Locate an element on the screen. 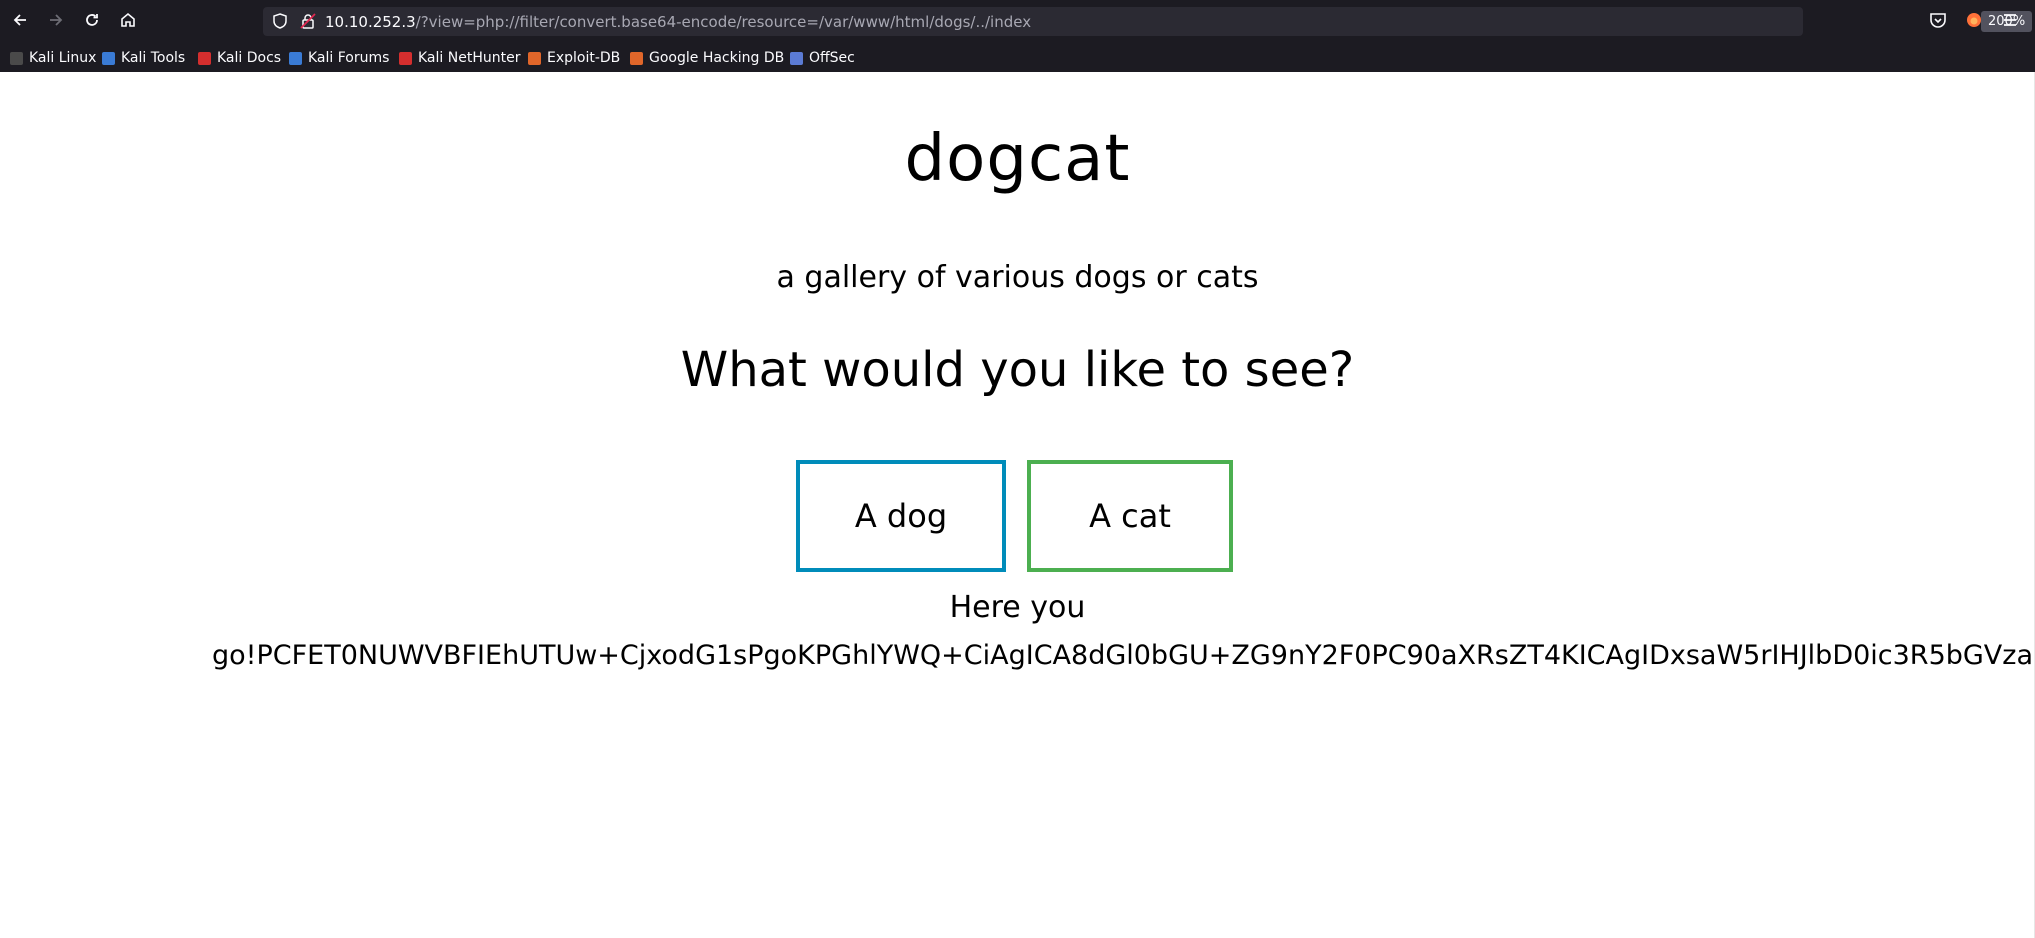 The image size is (2035, 938). result-label: Here you is located at coordinates (1017, 607).